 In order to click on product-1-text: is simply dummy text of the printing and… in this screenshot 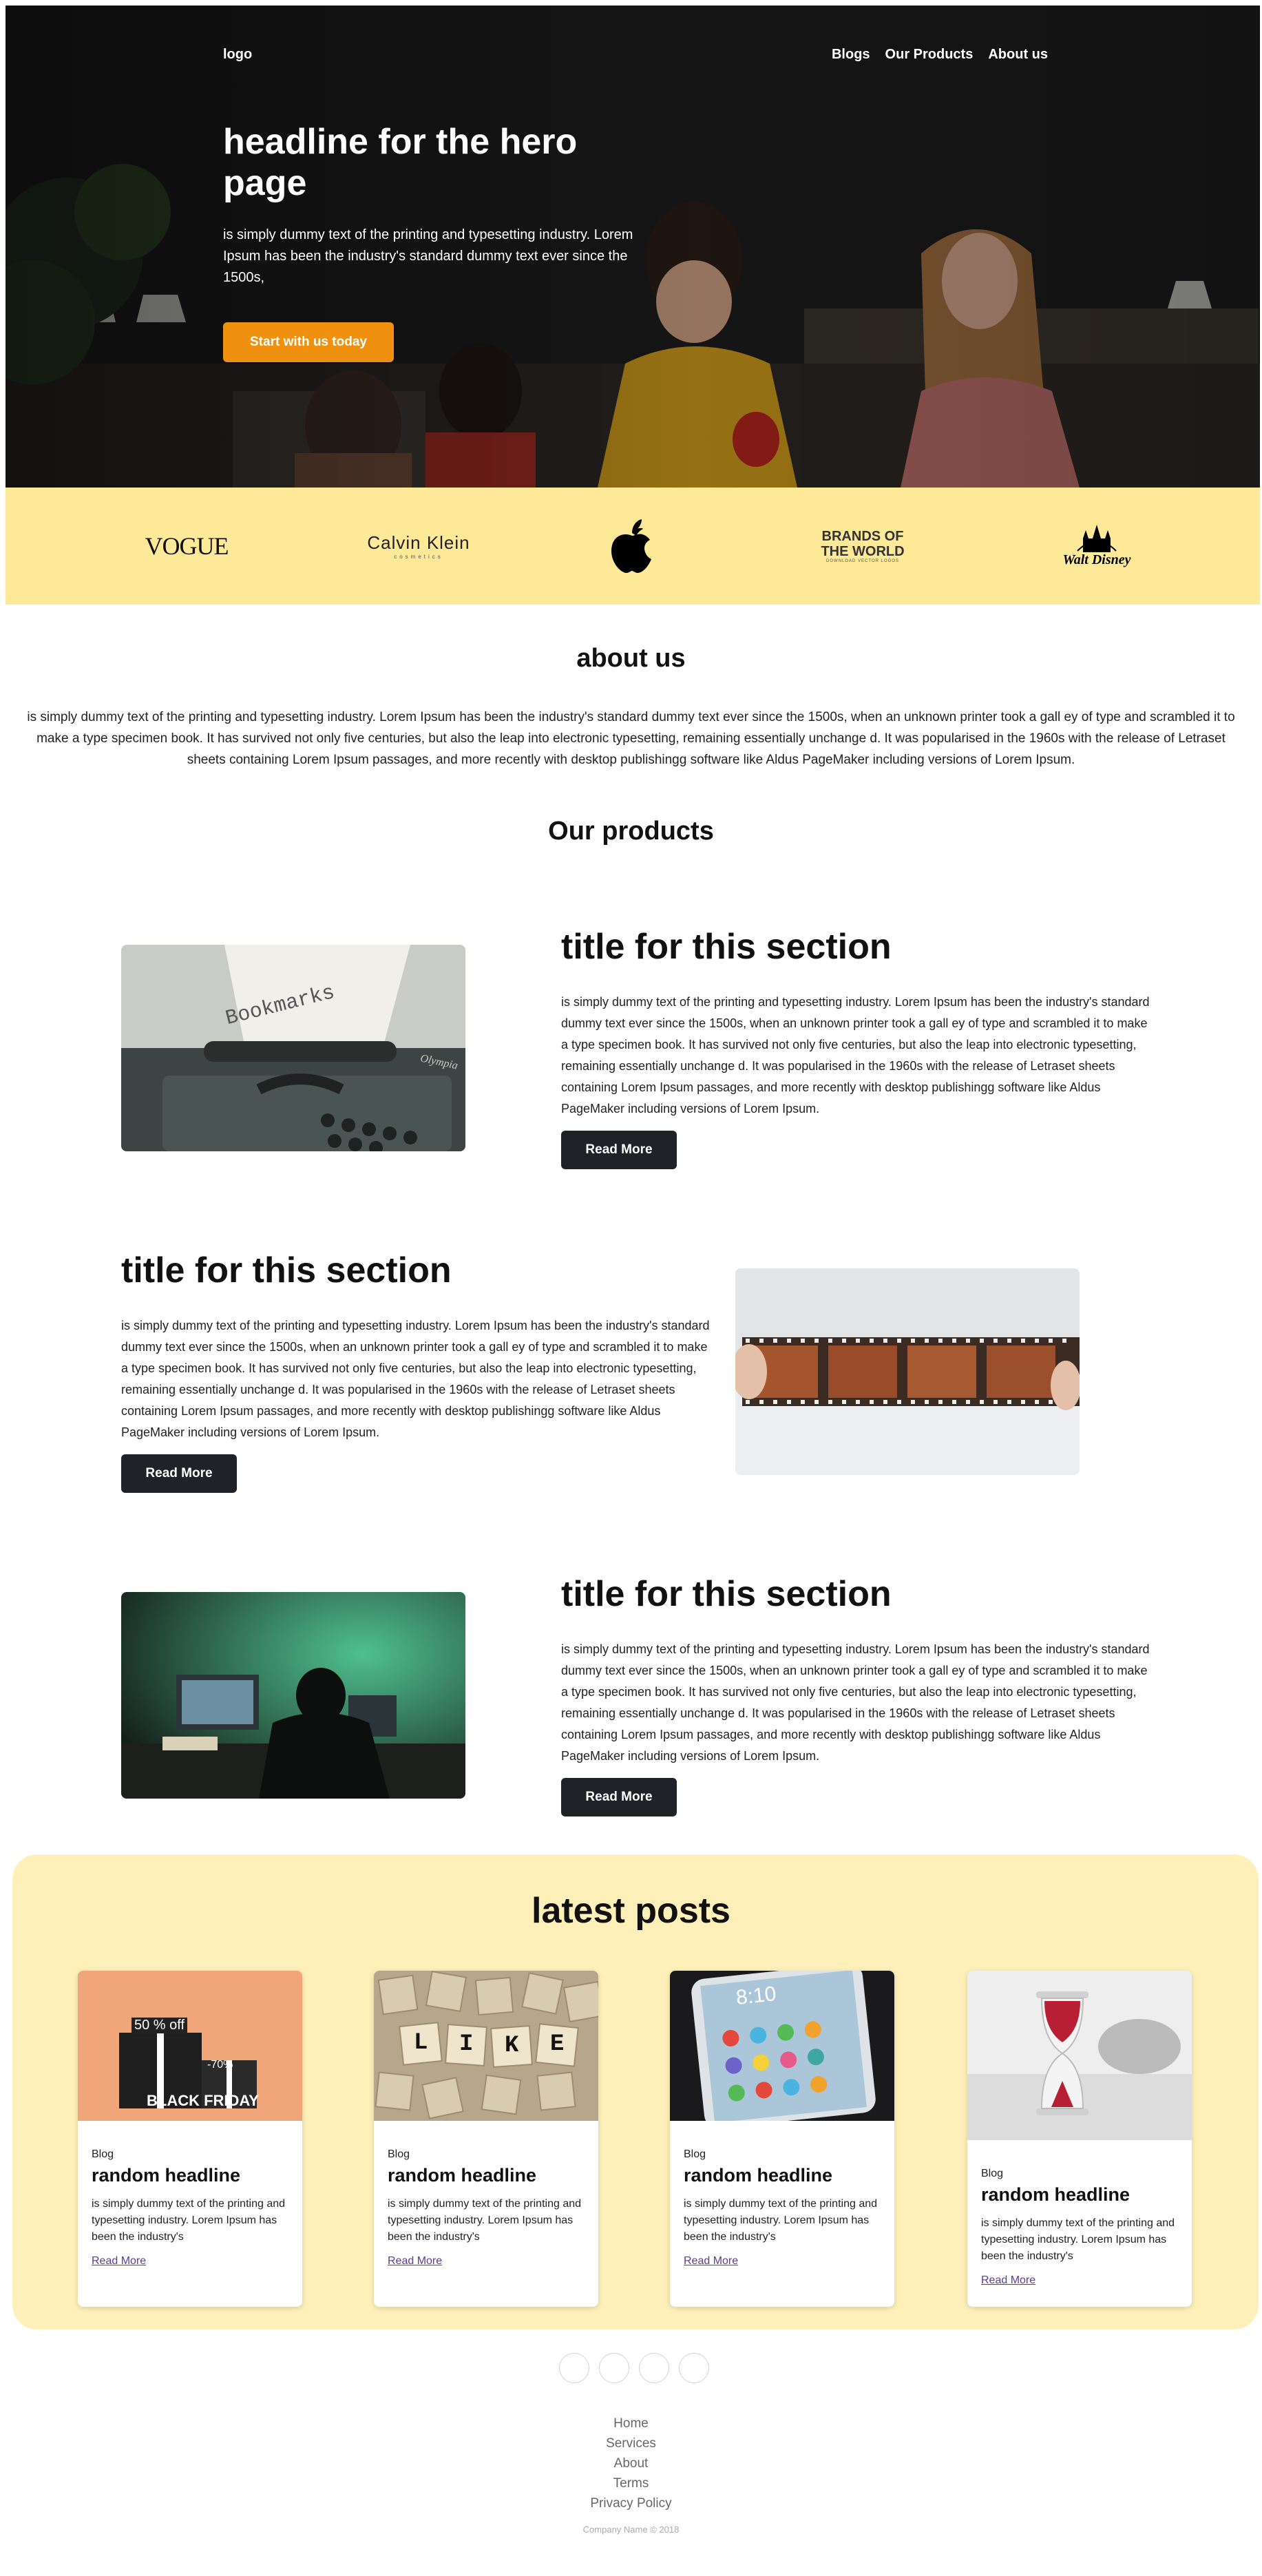, I will do `click(856, 1055)`.